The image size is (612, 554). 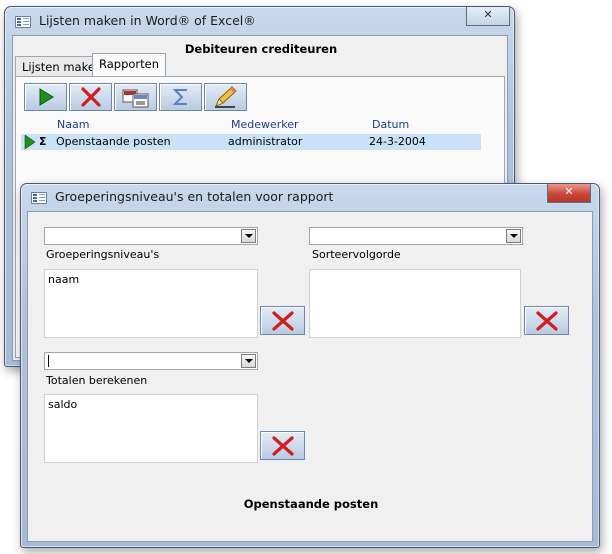 I want to click on sort-combo, so click(x=416, y=236).